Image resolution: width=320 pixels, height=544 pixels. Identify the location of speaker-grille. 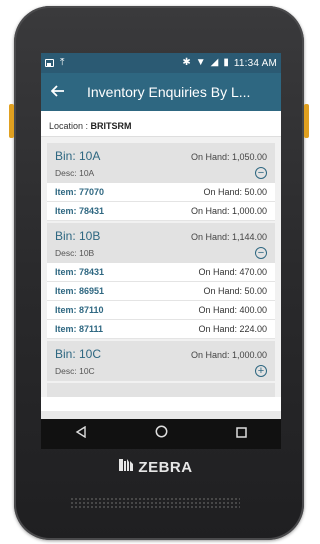
(155, 503).